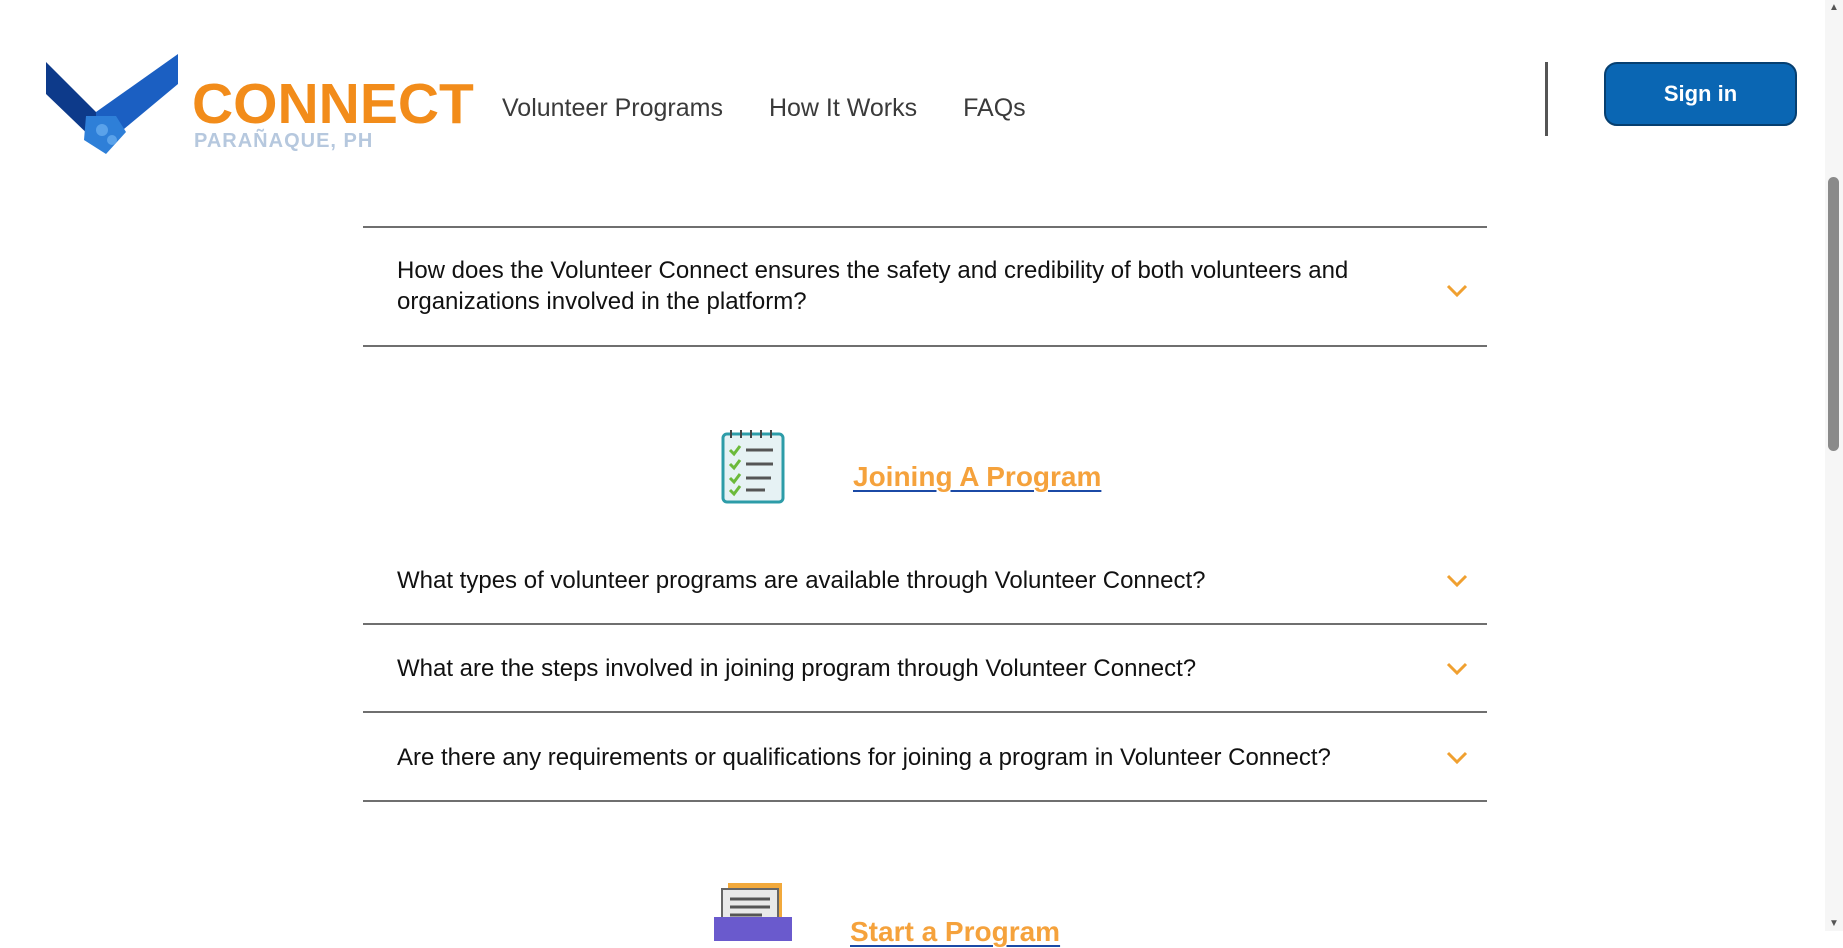  What do you see at coordinates (843, 108) in the screenshot?
I see `nav-how-it-works: How It Works` at bounding box center [843, 108].